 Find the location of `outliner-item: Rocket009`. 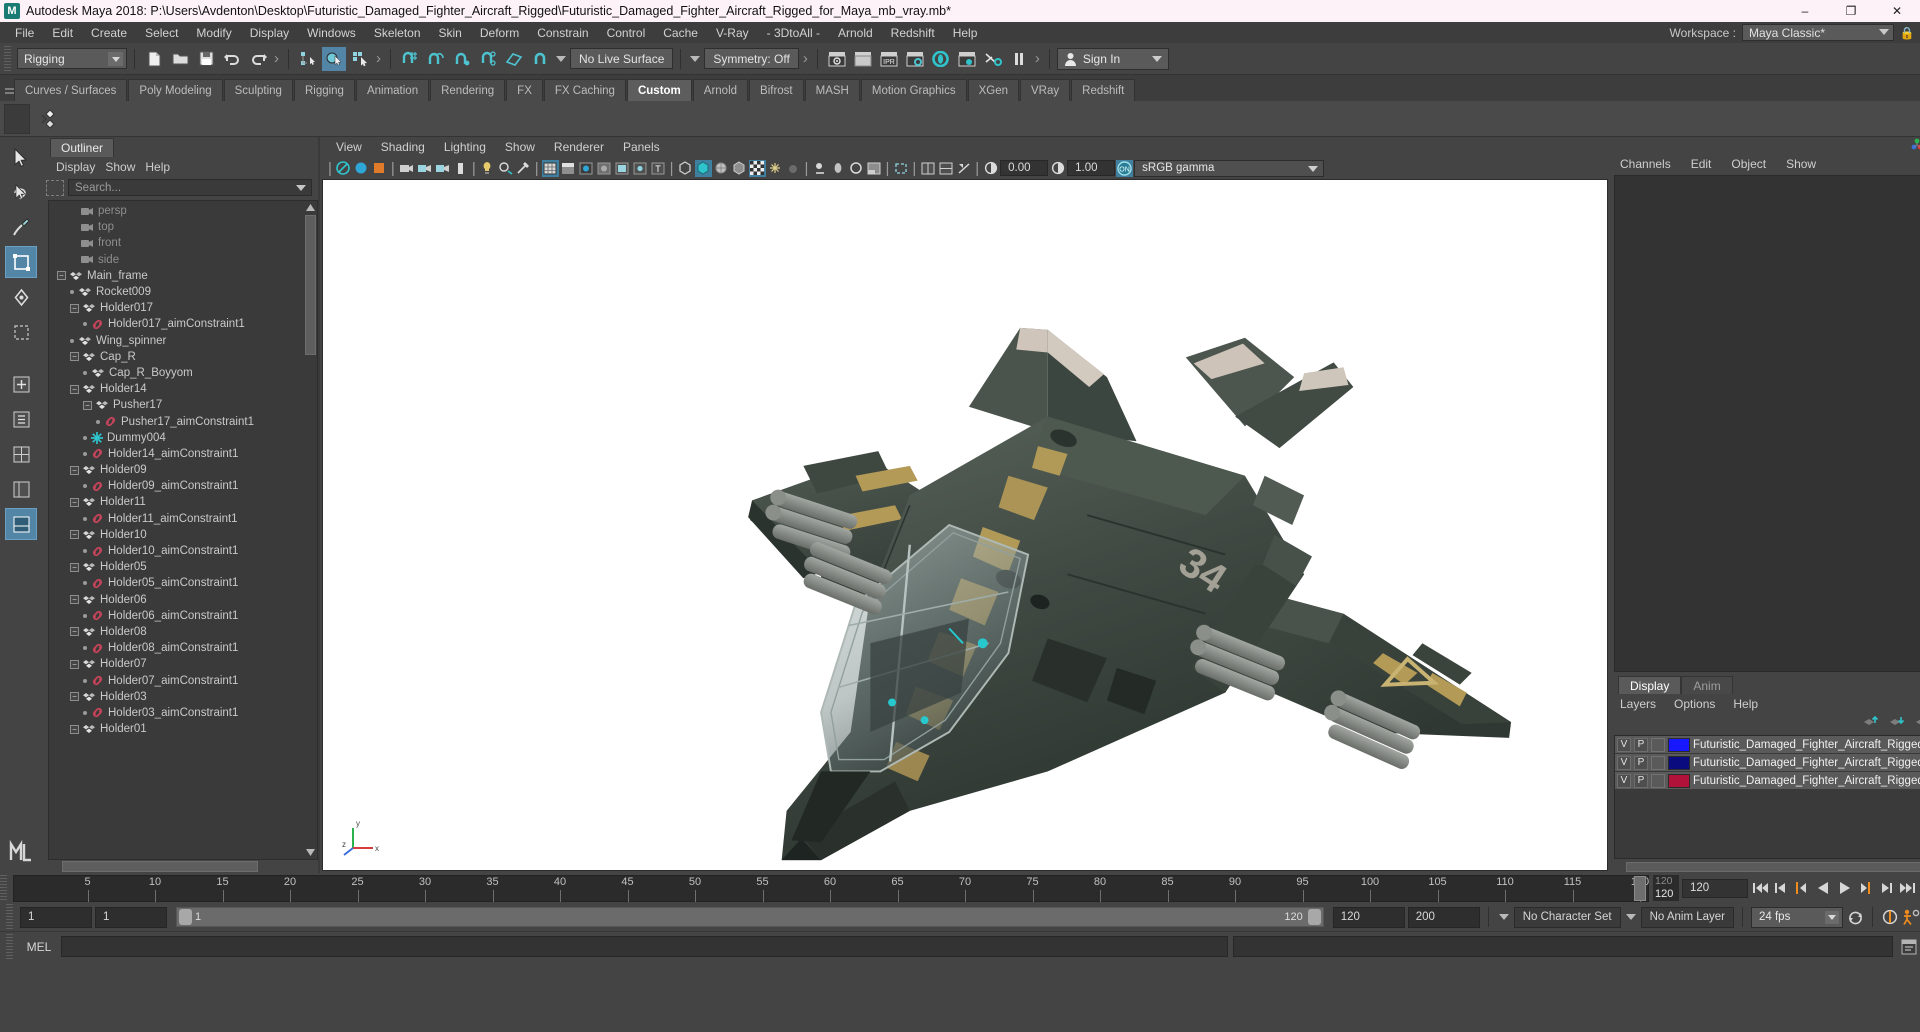

outliner-item: Rocket009 is located at coordinates (183, 292).